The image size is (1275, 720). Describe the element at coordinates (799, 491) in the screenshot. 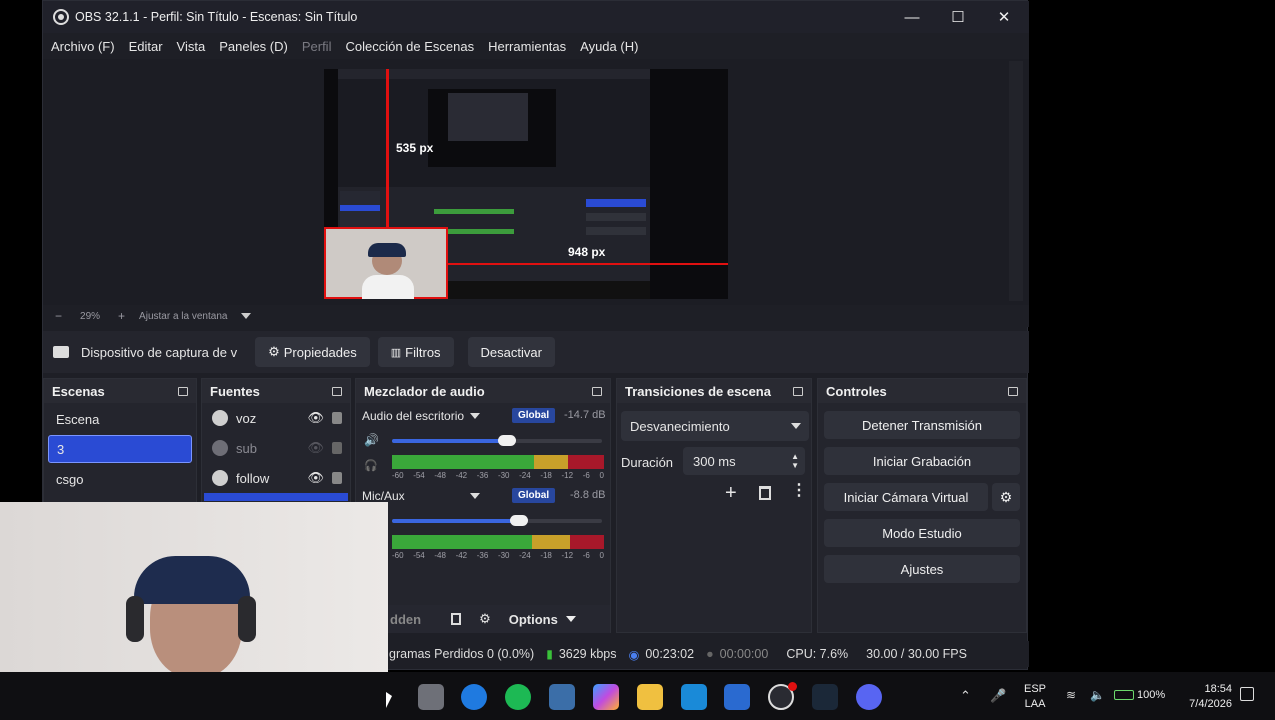

I see `more-options-icon: ⋮` at that location.